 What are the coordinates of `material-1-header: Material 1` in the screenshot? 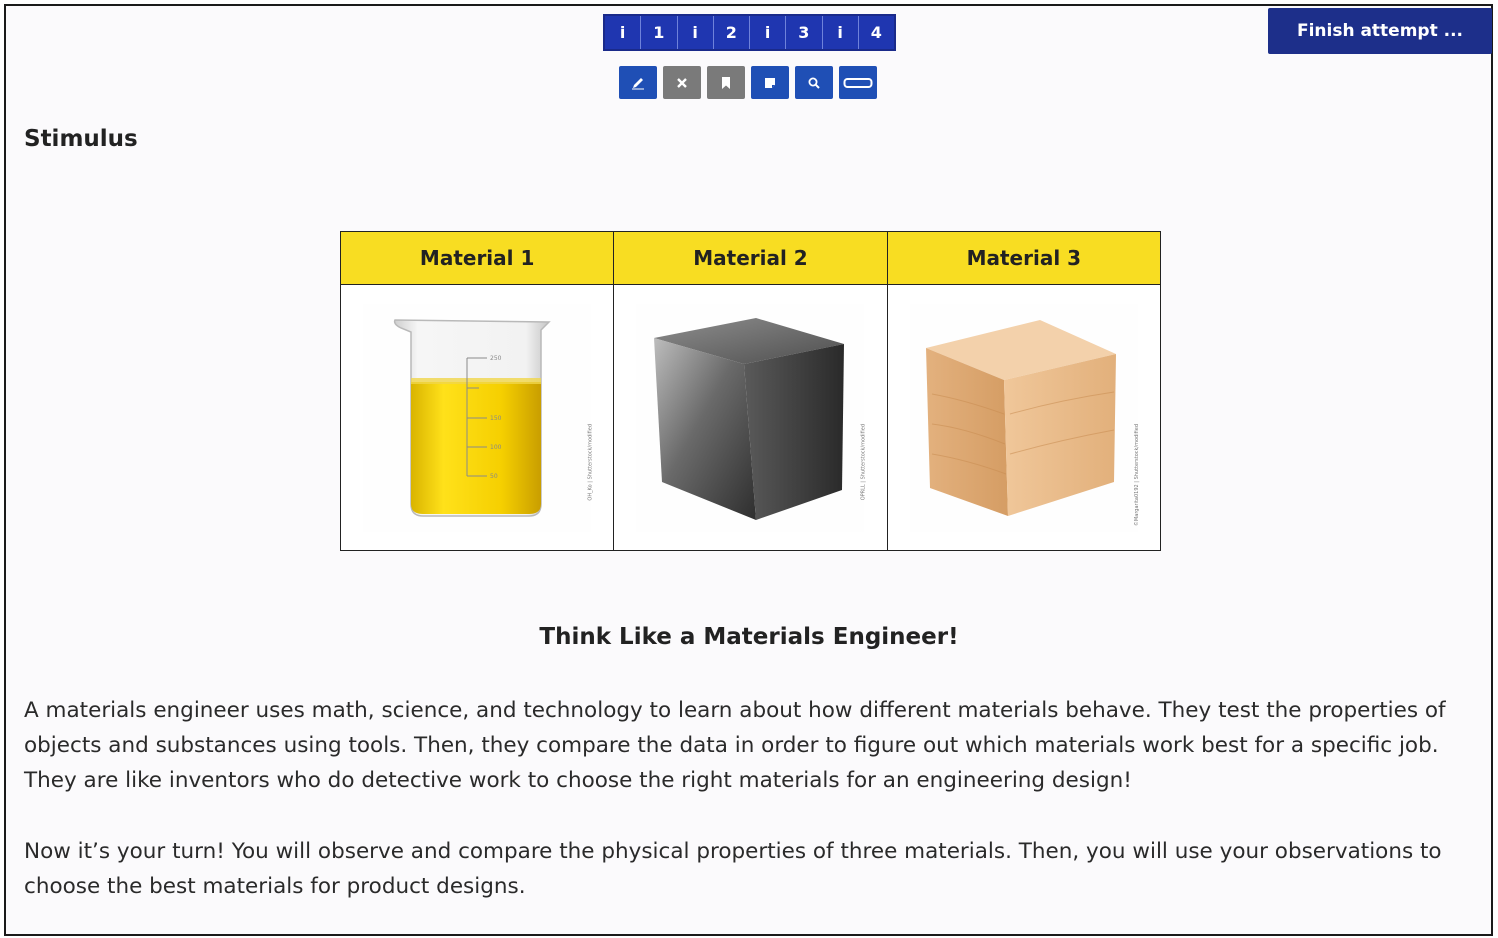 It's located at (477, 258).